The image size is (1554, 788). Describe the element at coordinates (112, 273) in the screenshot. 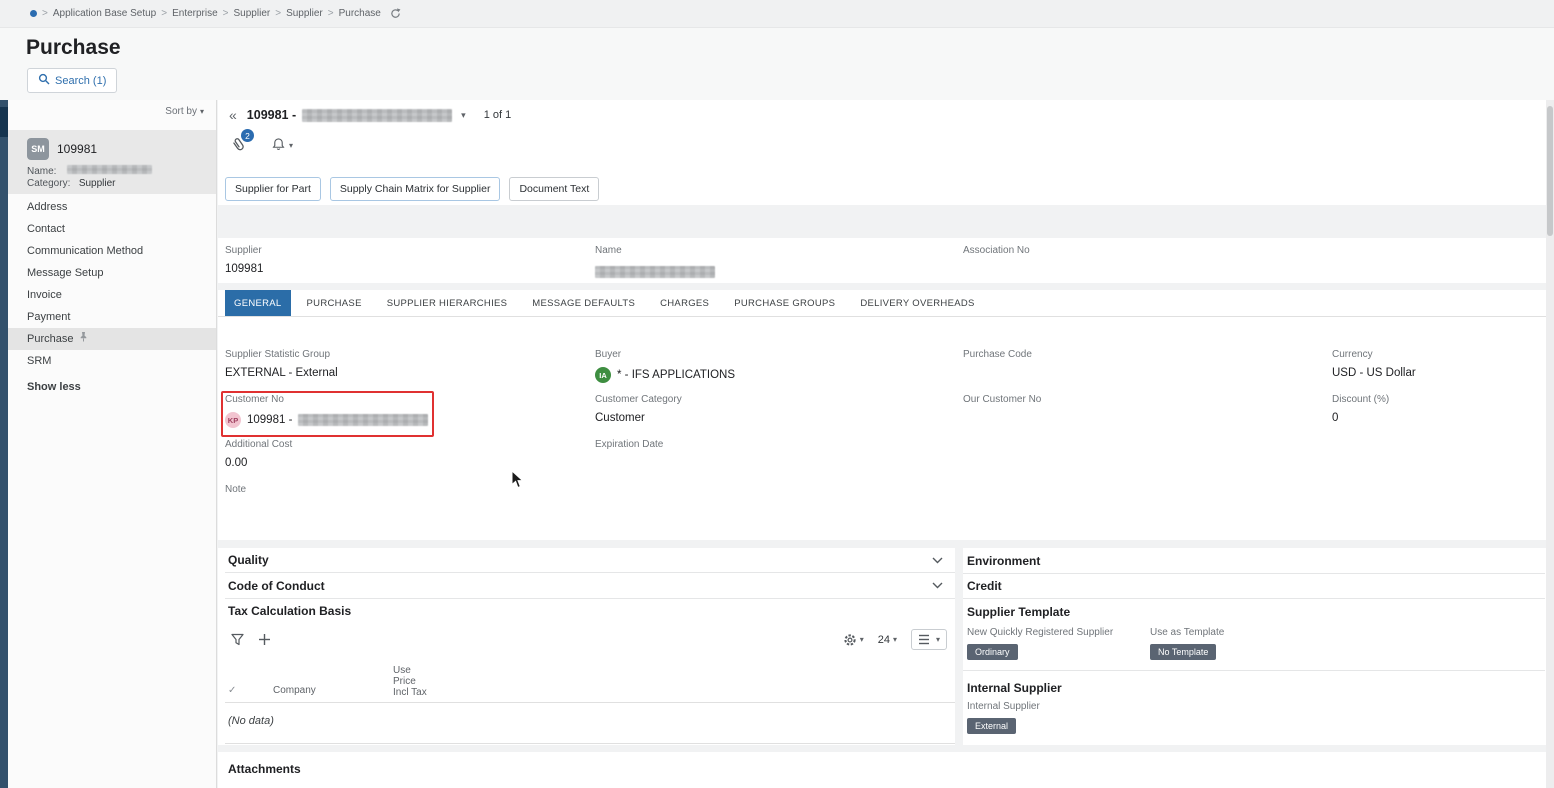

I see `sidebar-item-message-setup: Message Setup` at that location.